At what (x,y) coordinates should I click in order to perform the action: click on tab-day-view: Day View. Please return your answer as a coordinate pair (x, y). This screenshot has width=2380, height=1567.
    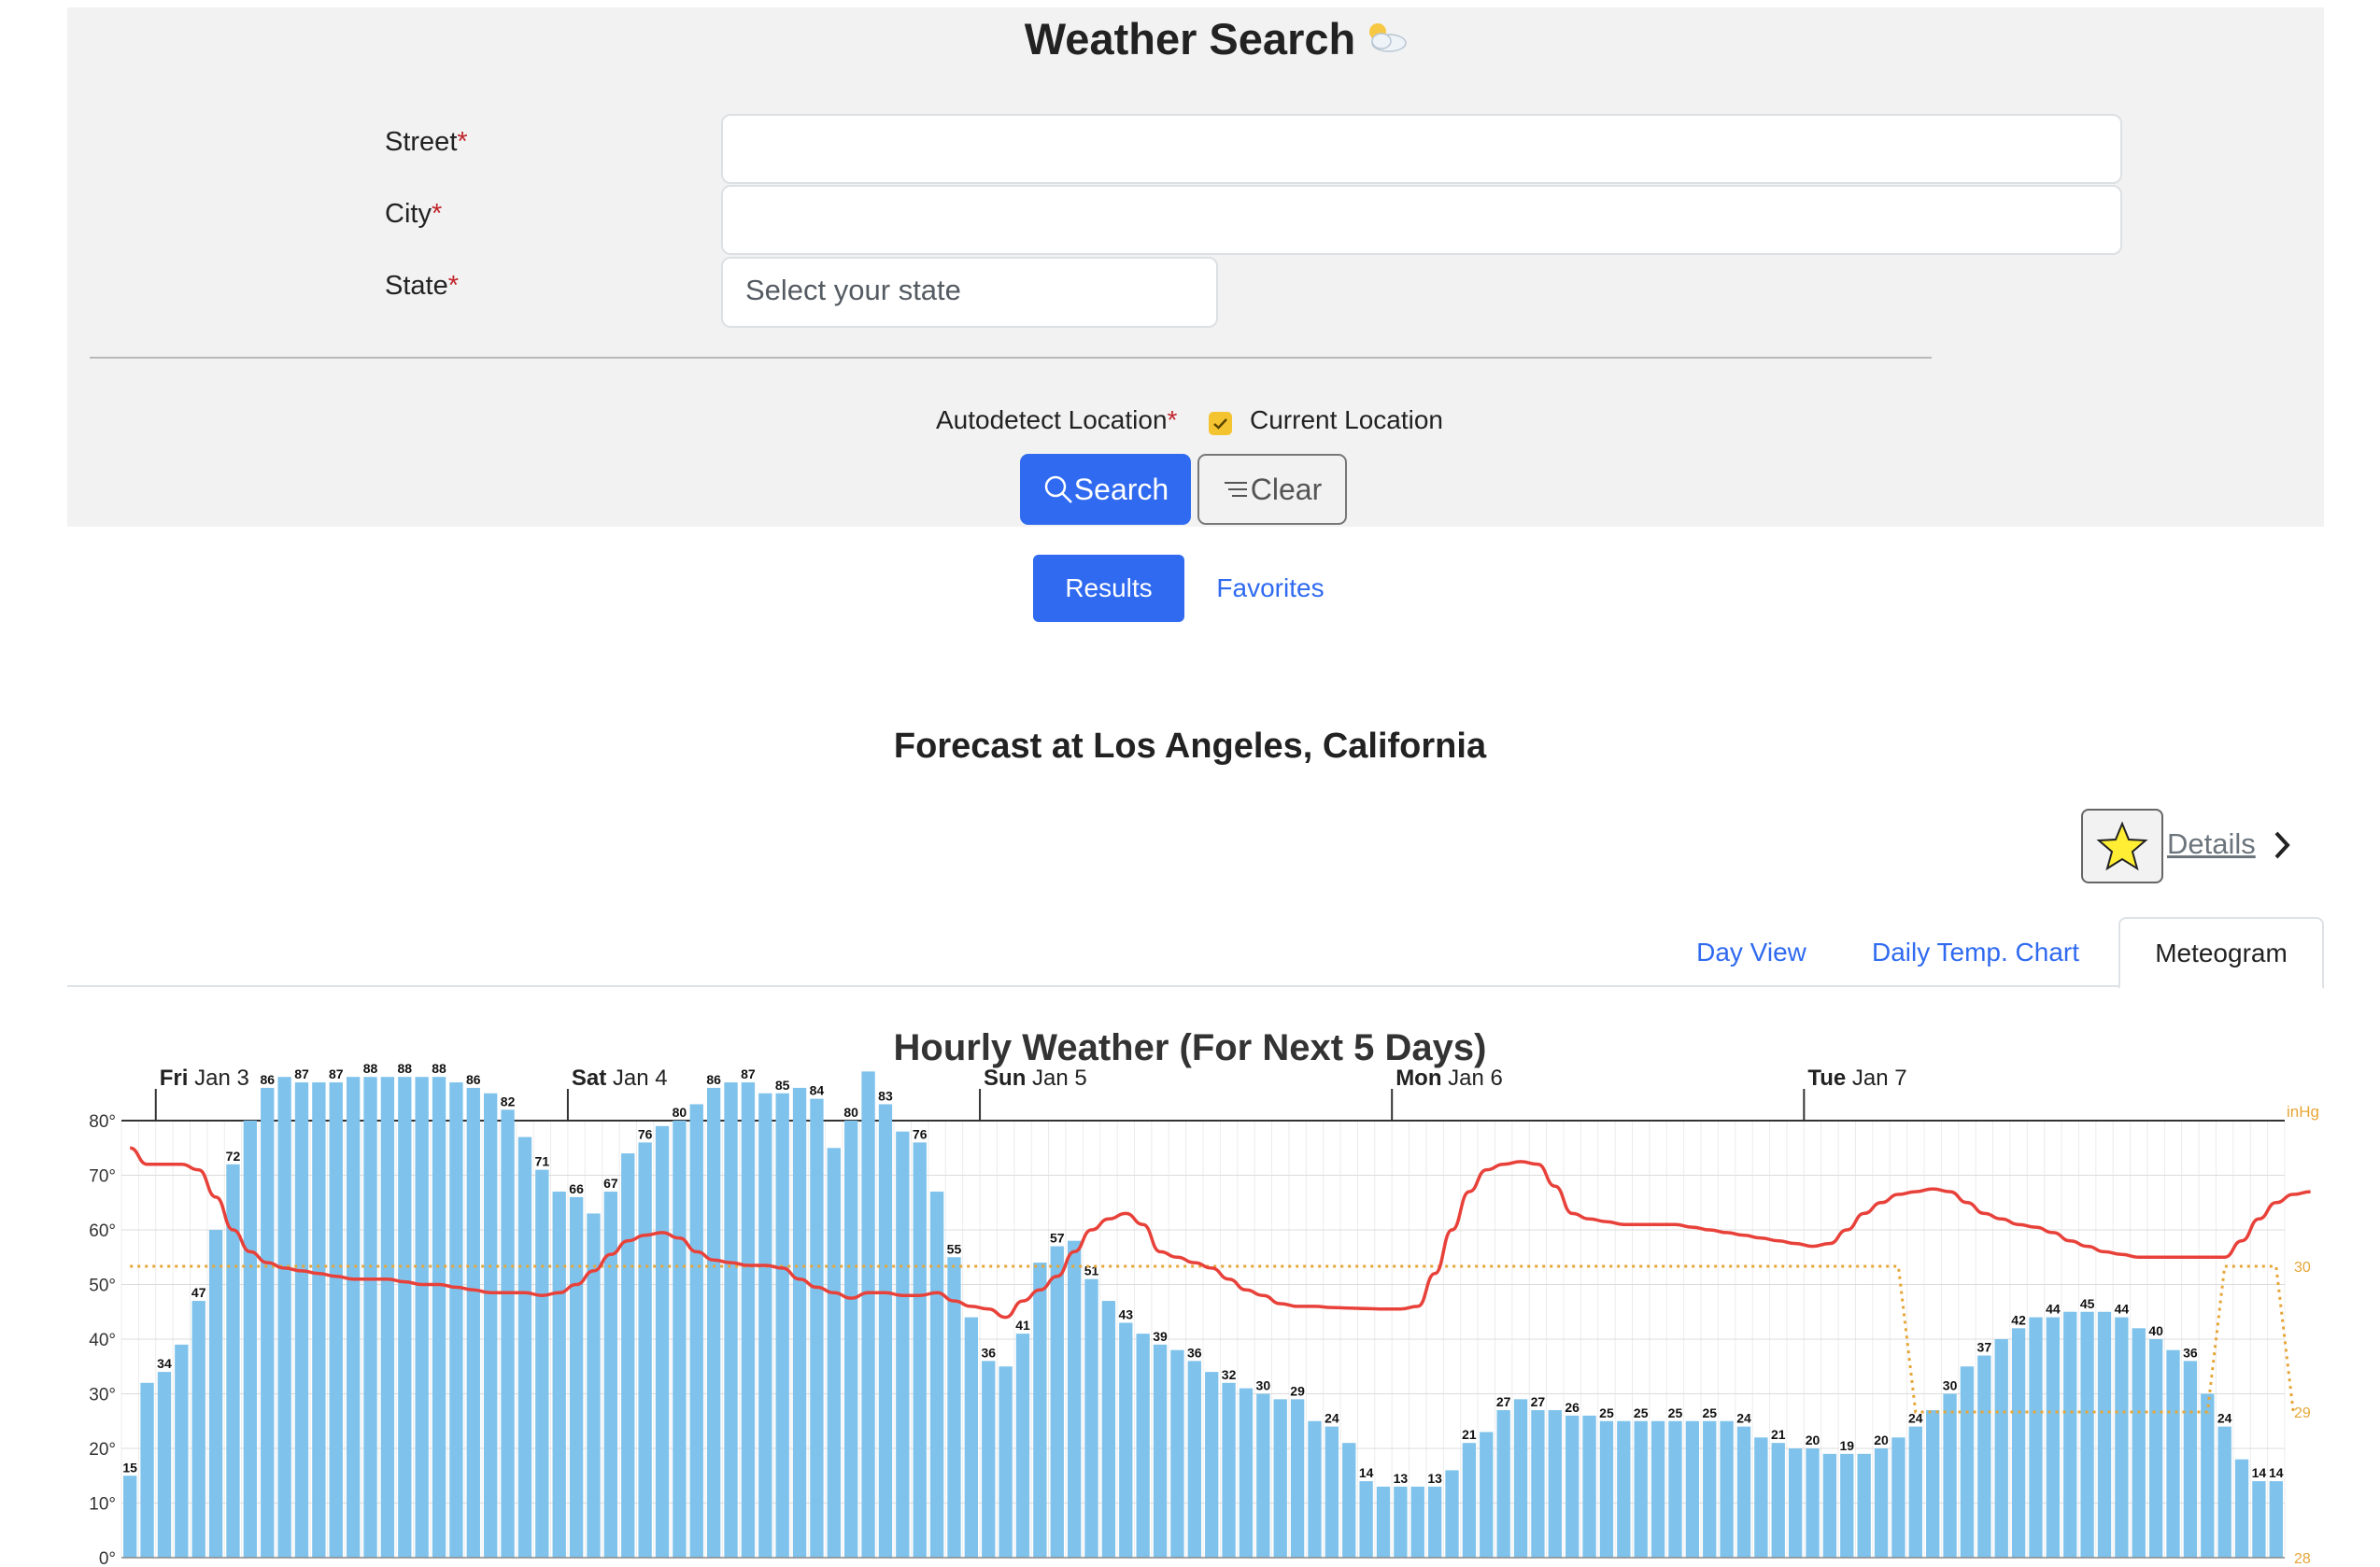
    Looking at the image, I should click on (1751, 952).